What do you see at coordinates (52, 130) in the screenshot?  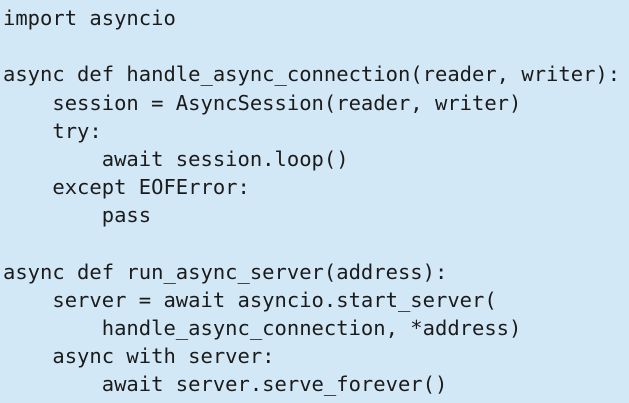 I see `code-line: try:` at bounding box center [52, 130].